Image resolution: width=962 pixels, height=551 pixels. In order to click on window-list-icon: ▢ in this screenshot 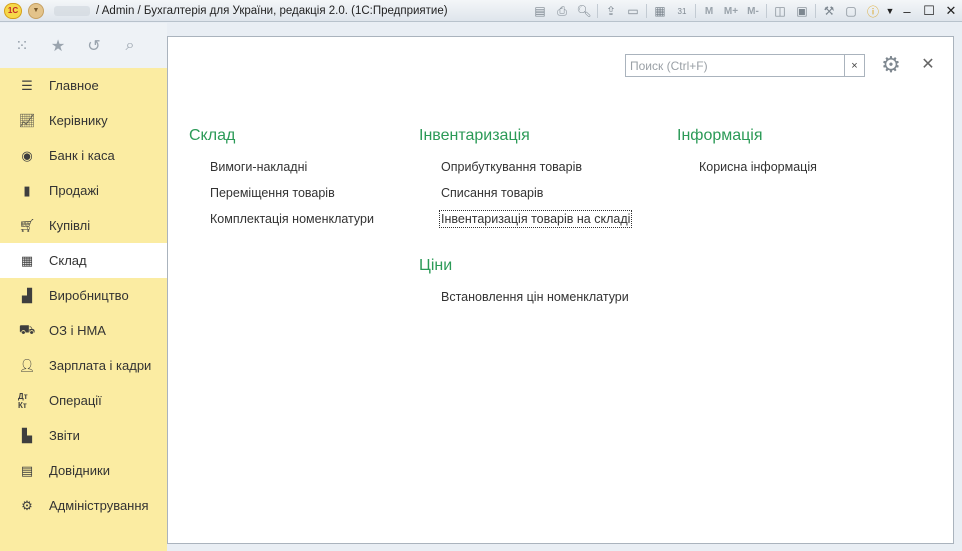, I will do `click(851, 11)`.